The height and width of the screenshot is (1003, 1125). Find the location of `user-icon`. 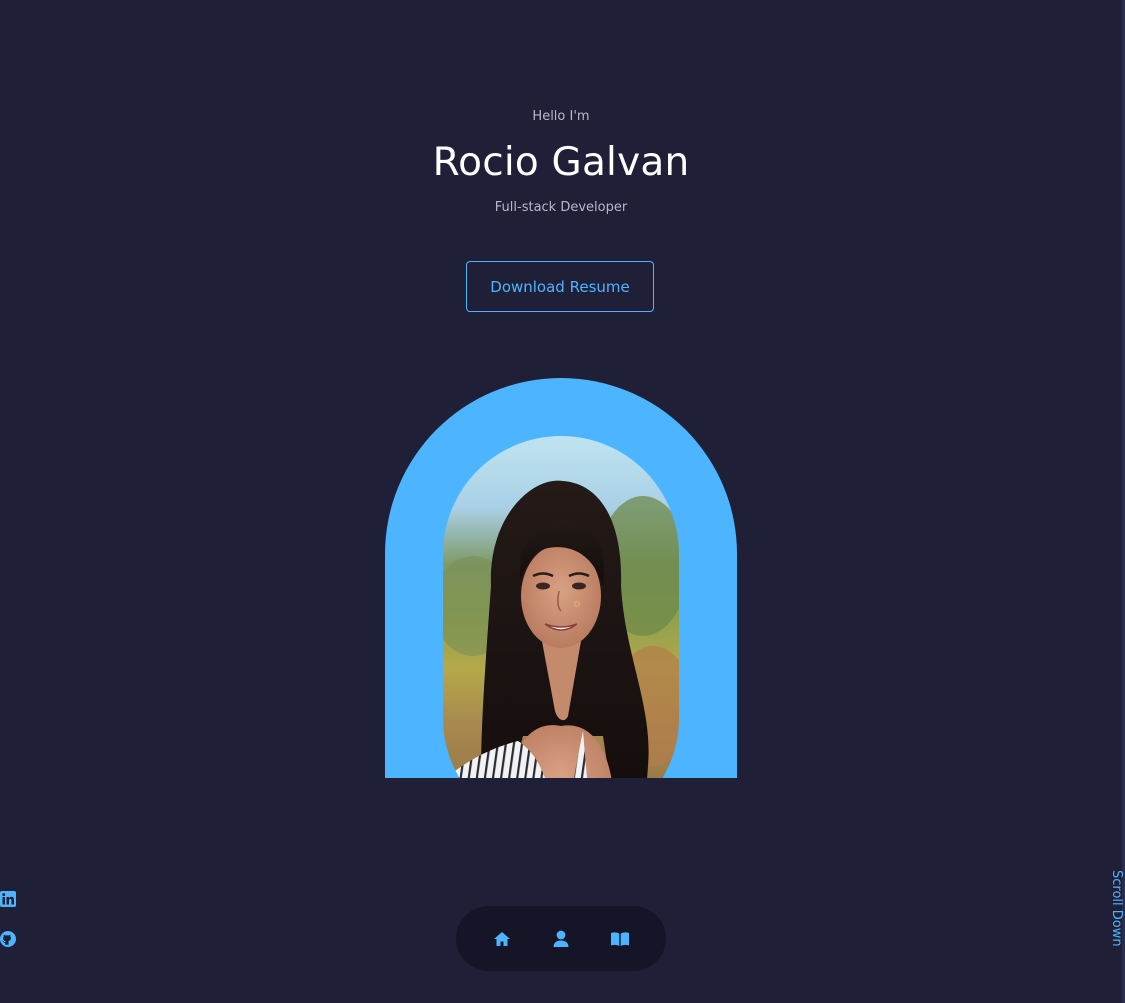

user-icon is located at coordinates (561, 938).